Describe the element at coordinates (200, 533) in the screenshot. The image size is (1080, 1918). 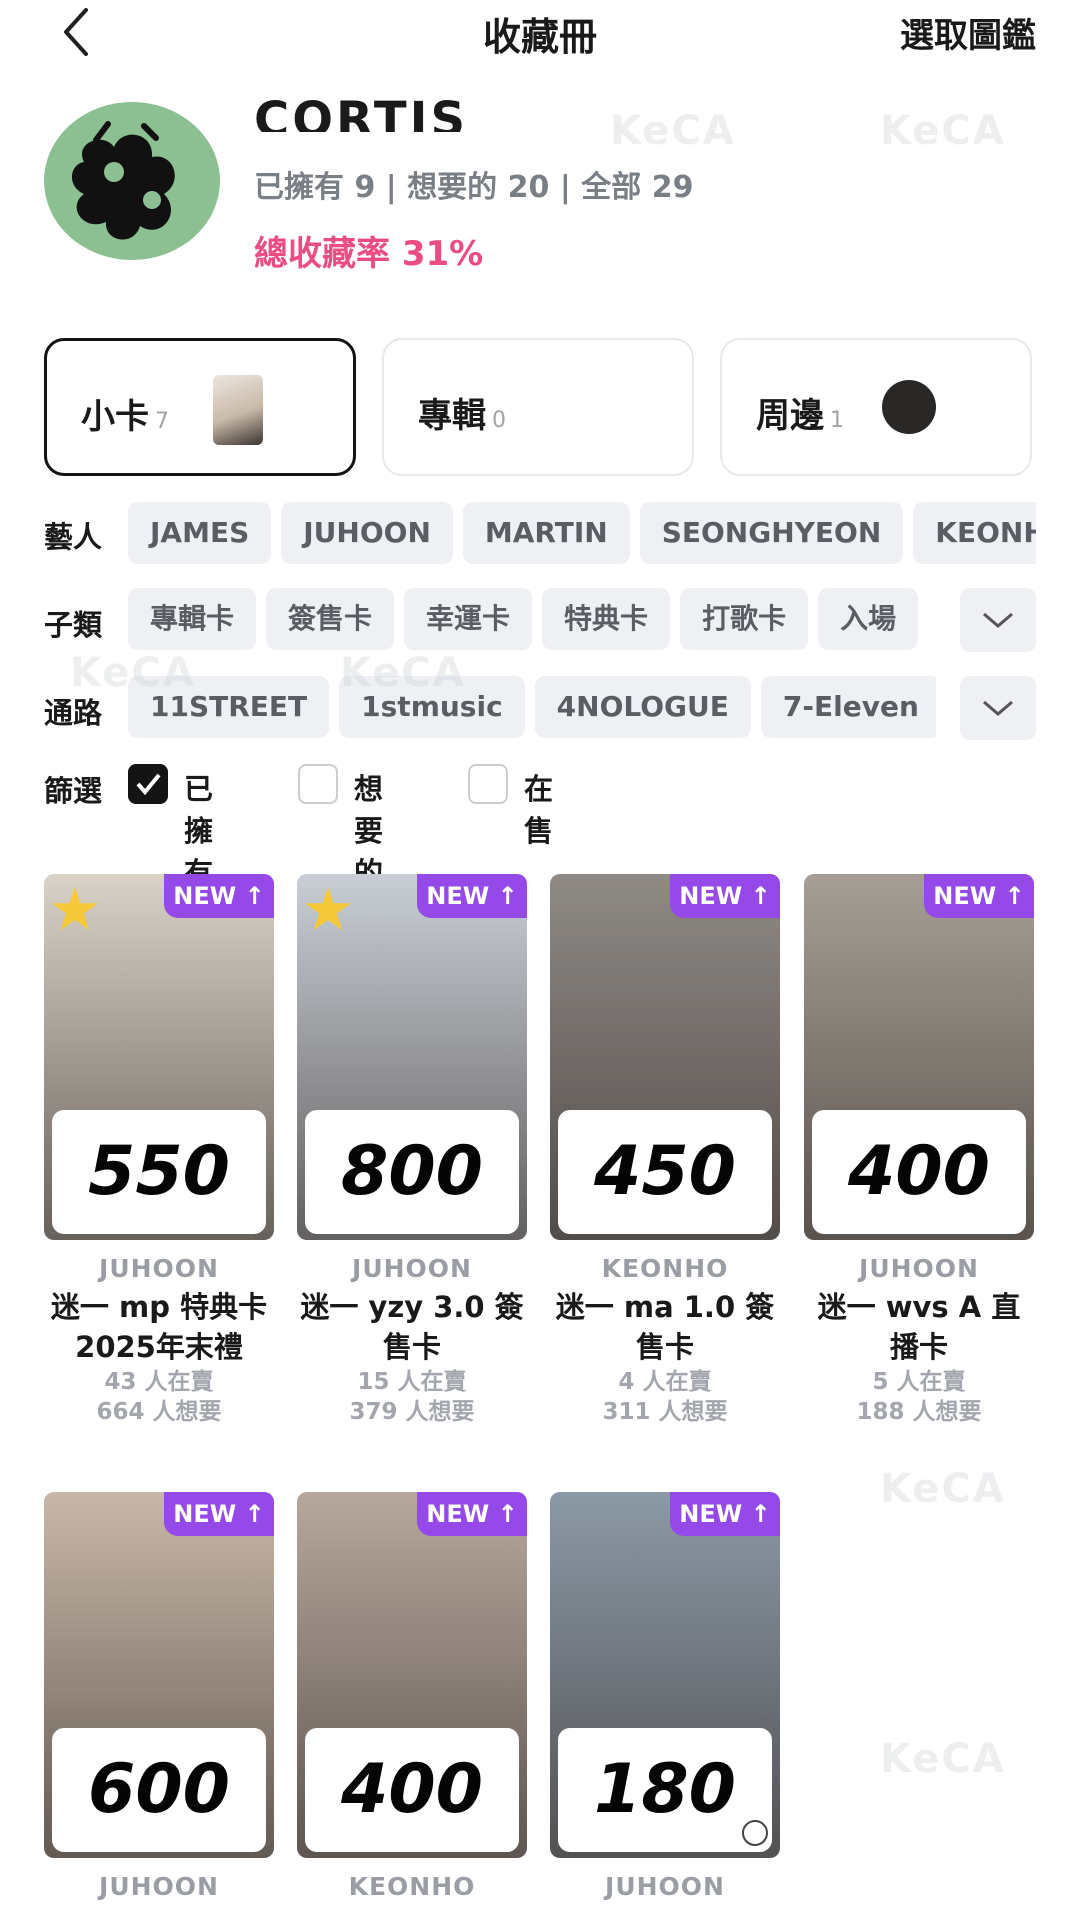
I see `artist-chip: JAMES` at that location.